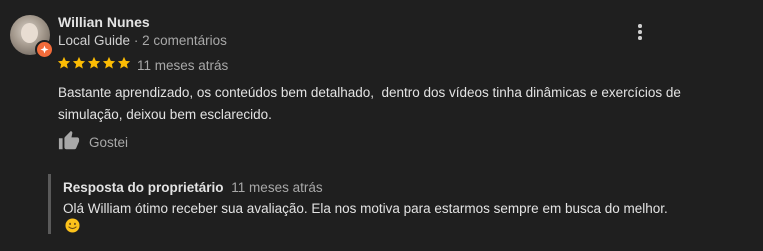 This screenshot has height=251, width=763. What do you see at coordinates (277, 187) in the screenshot?
I see `reply-time: 11 meses atrás` at bounding box center [277, 187].